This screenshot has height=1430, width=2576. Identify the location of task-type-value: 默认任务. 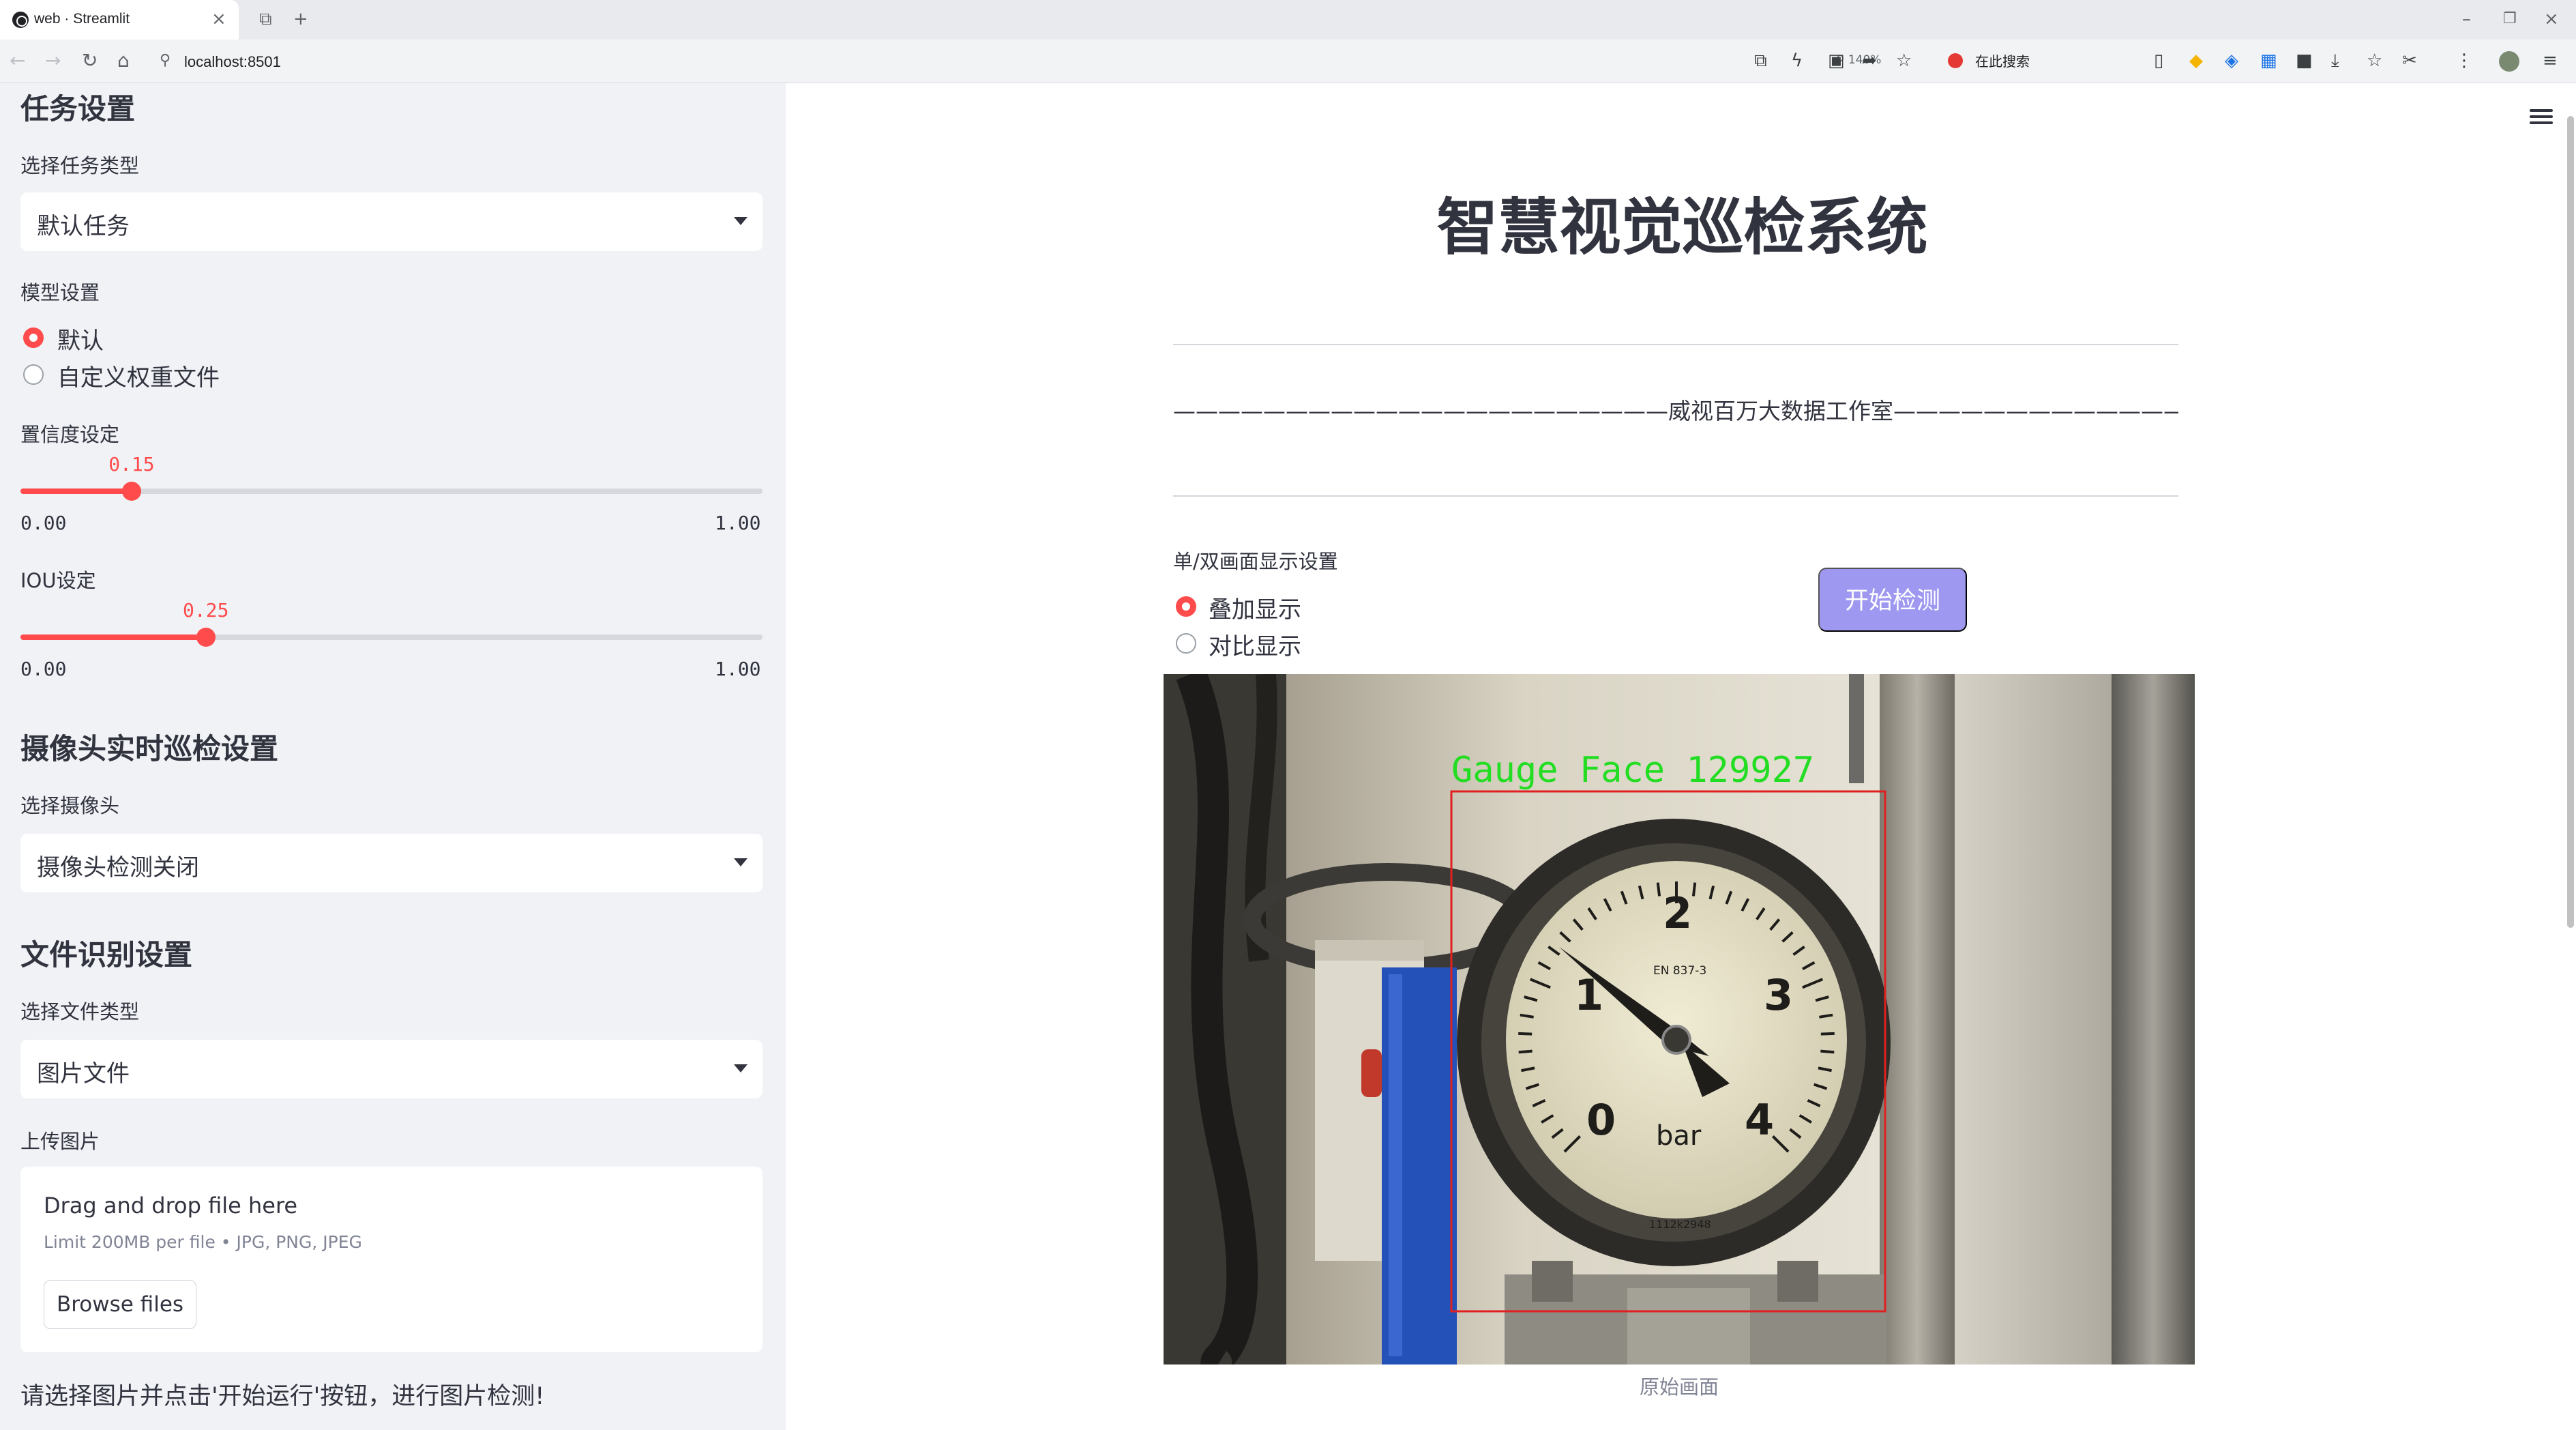
(83, 227).